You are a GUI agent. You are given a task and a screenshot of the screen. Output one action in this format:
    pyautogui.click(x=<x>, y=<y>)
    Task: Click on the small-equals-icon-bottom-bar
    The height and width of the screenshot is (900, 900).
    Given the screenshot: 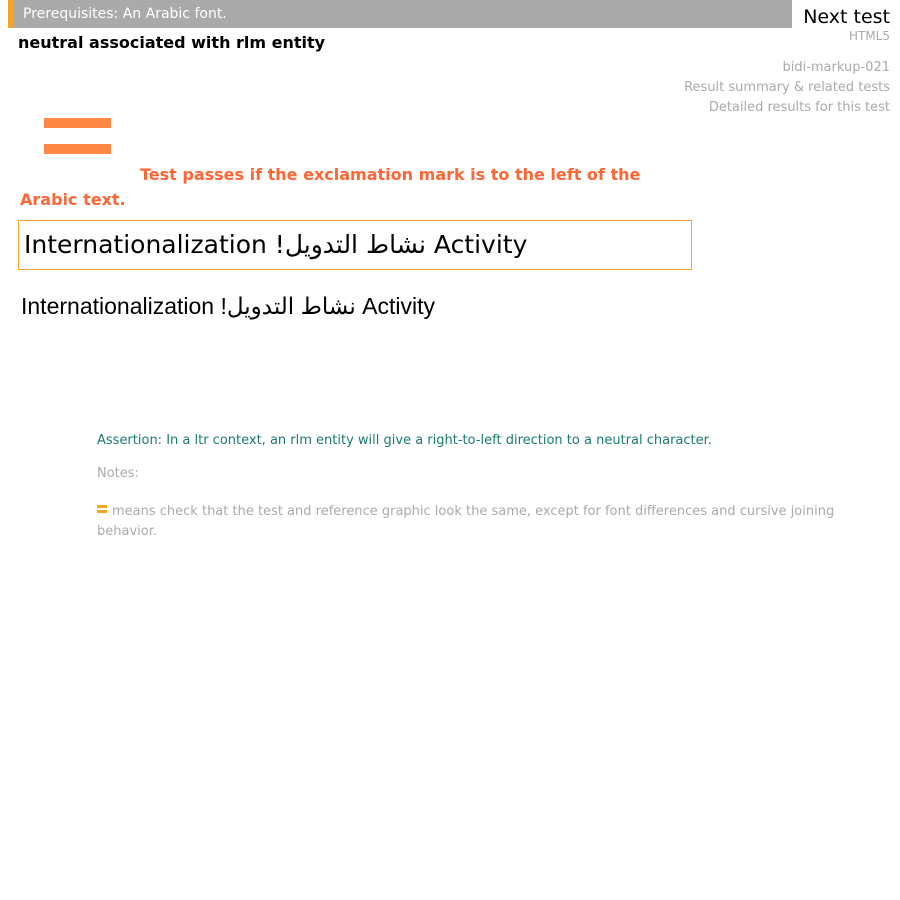 What is the action you would take?
    pyautogui.click(x=102, y=511)
    